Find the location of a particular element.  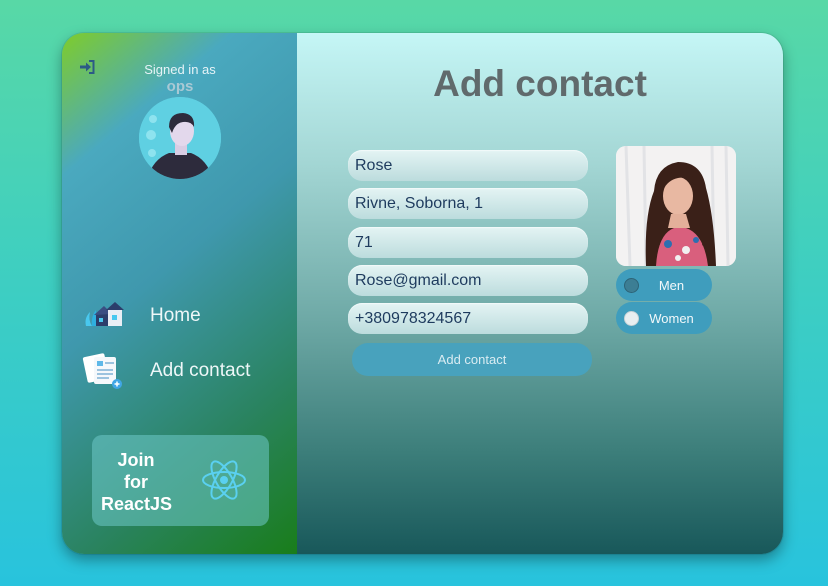

sidebar-item-label: Add contact is located at coordinates (200, 370).